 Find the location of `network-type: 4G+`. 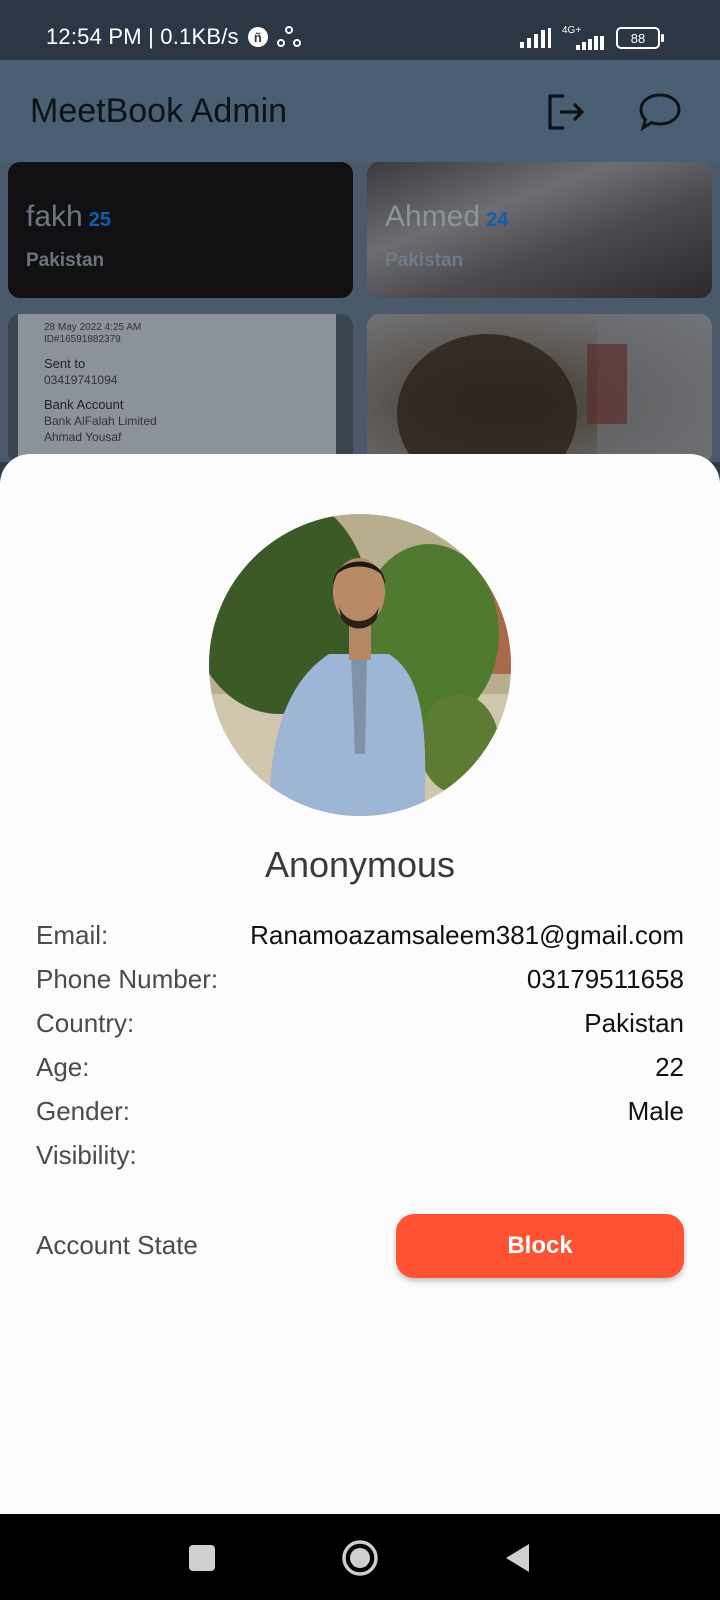

network-type: 4G+ is located at coordinates (572, 30).